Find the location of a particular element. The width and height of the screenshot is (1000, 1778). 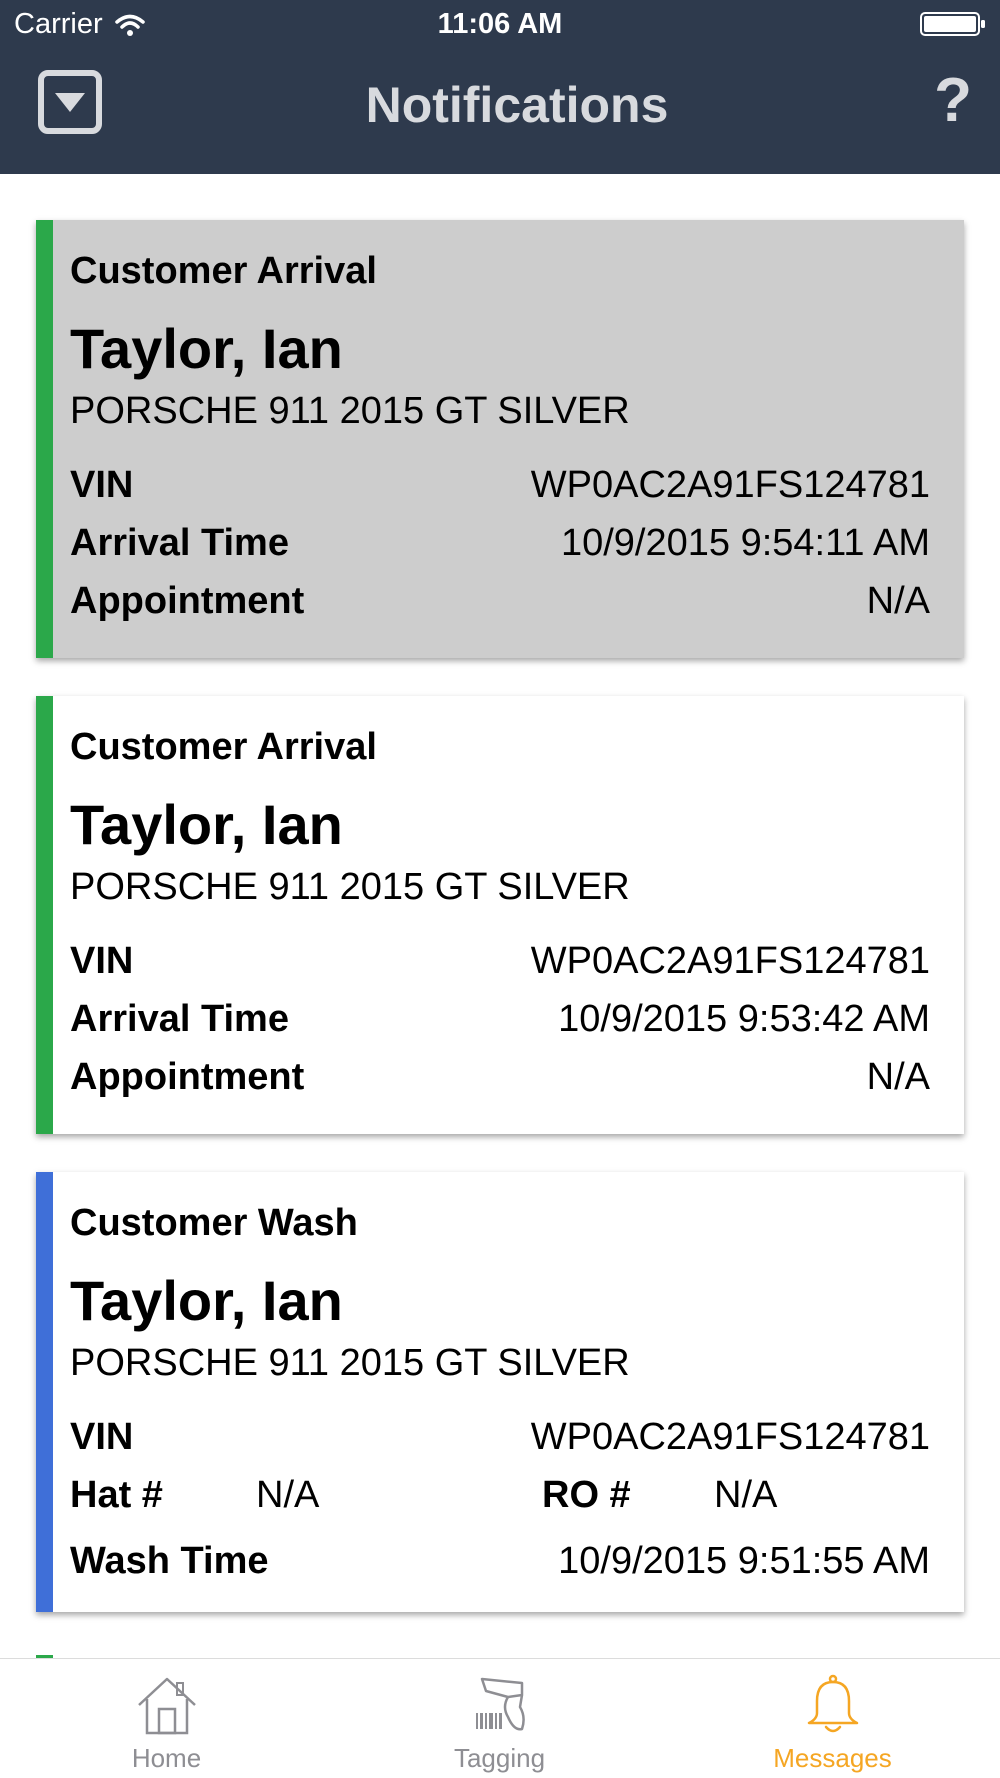

ro-number-label: RO # is located at coordinates (586, 1495).